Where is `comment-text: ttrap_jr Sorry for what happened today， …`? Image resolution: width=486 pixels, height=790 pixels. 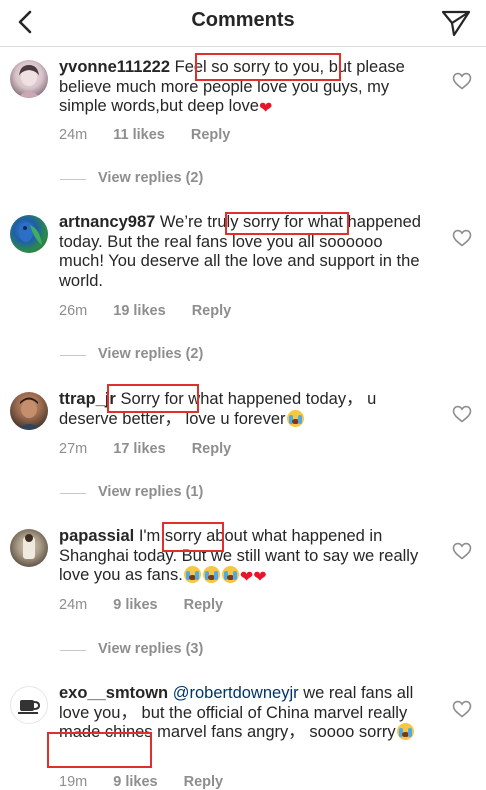 comment-text: ttrap_jr Sorry for what happened today， … is located at coordinates (245, 409).